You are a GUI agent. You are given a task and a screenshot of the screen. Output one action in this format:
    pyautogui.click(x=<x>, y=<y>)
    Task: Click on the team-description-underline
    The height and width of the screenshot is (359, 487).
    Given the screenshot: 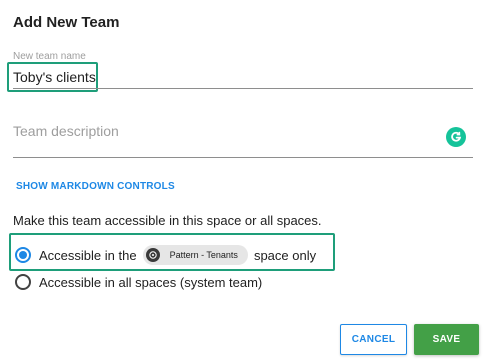 What is the action you would take?
    pyautogui.click(x=243, y=157)
    